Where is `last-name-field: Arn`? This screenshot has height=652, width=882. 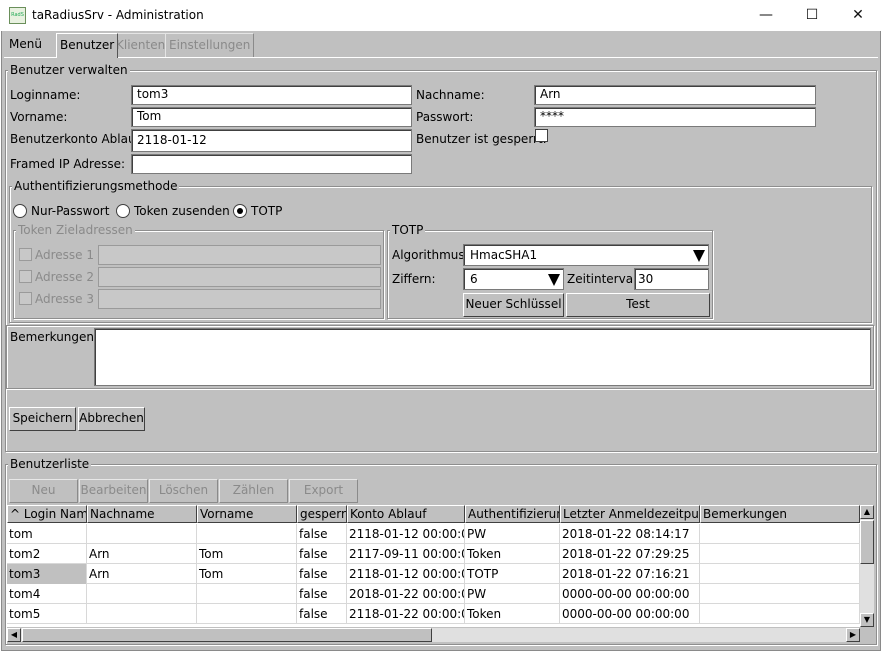
last-name-field: Arn is located at coordinates (675, 95).